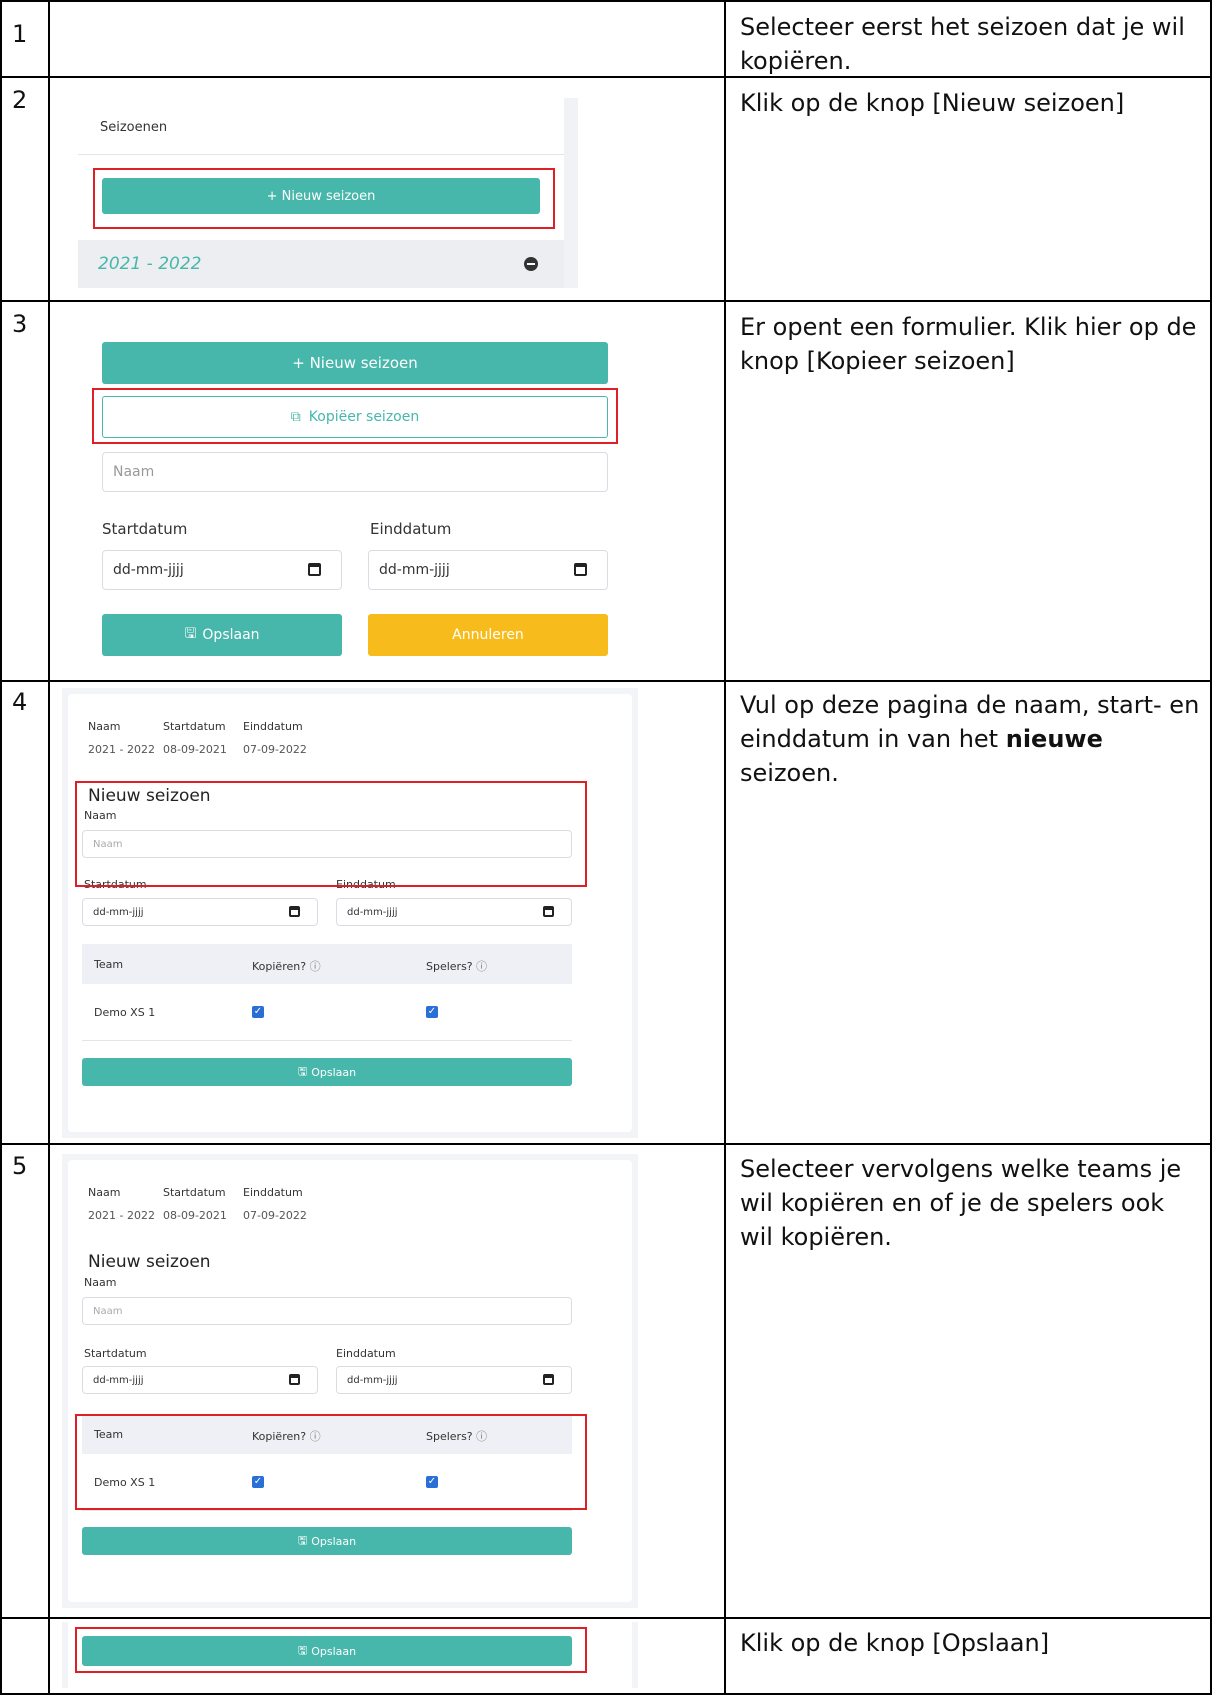  What do you see at coordinates (20, 1166) in the screenshot?
I see `row-number: 5` at bounding box center [20, 1166].